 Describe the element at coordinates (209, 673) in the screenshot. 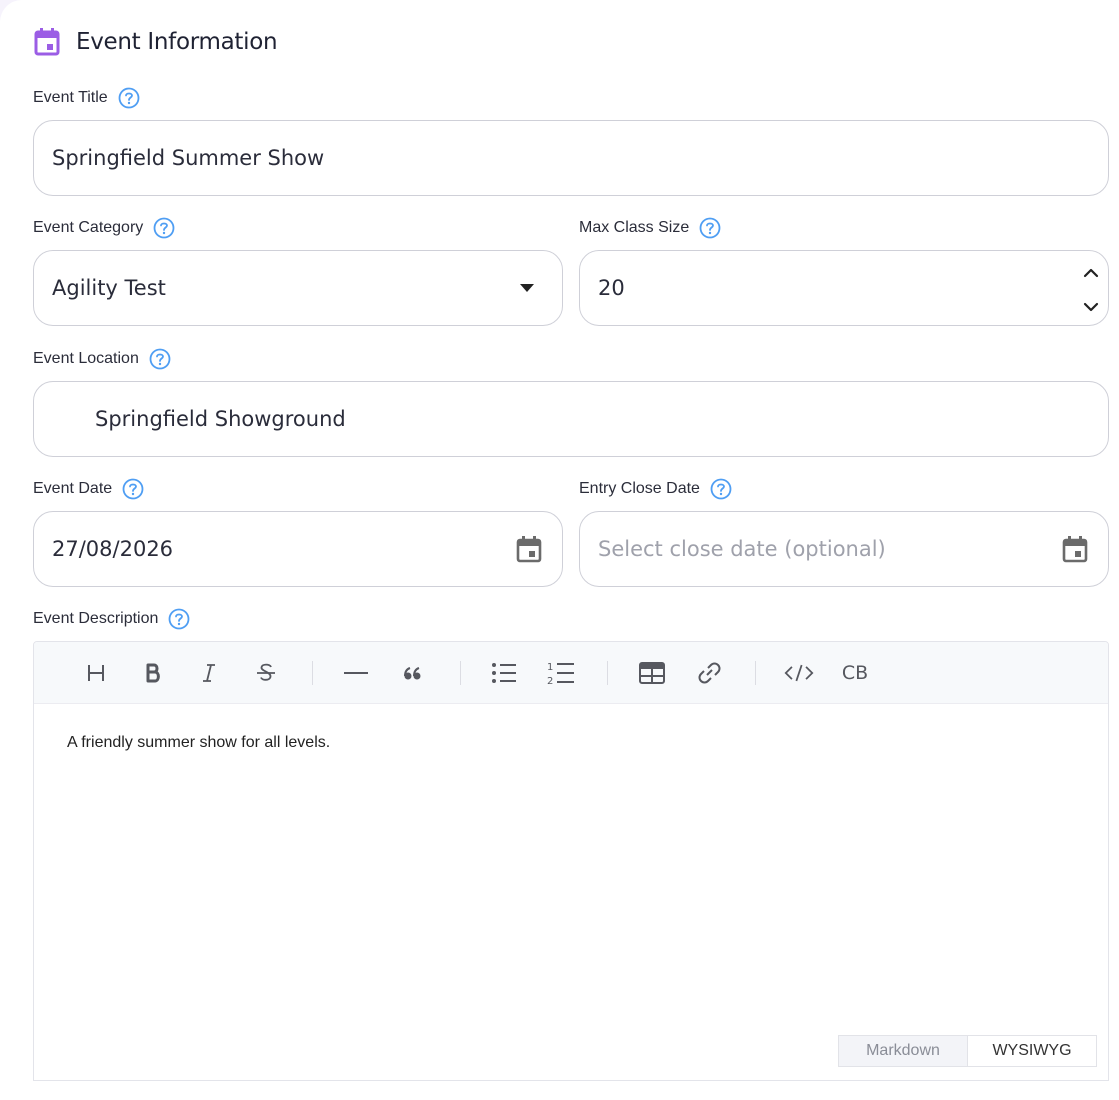

I see `italic-icon` at that location.